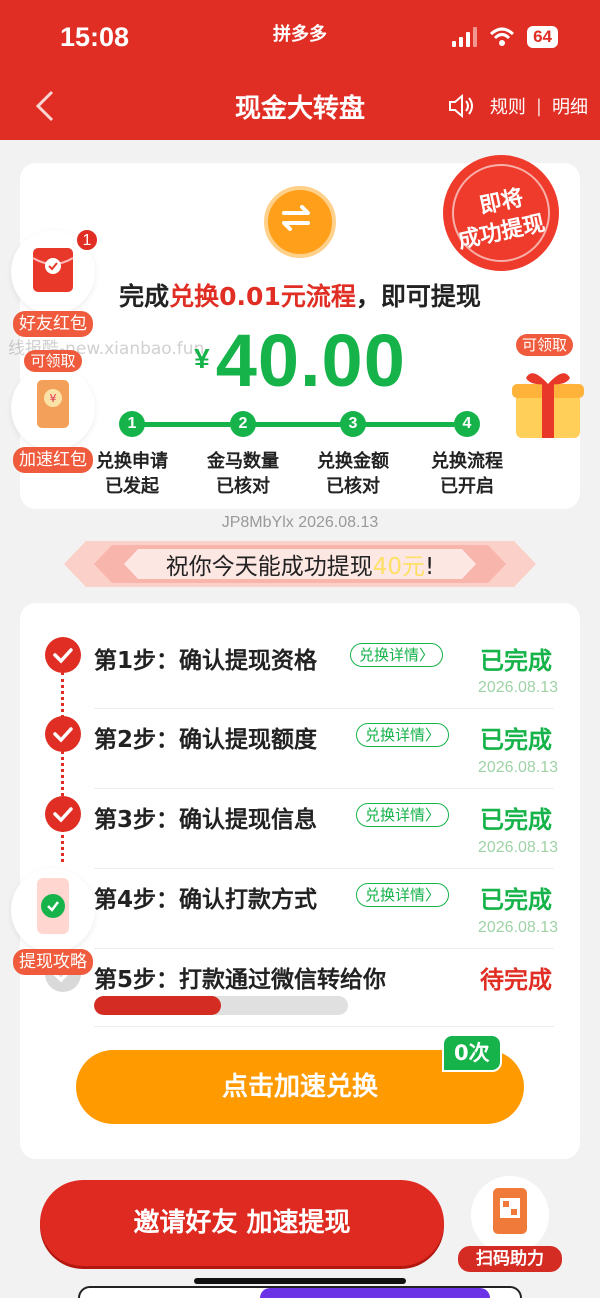  What do you see at coordinates (570, 106) in the screenshot?
I see `details-link: 明细` at bounding box center [570, 106].